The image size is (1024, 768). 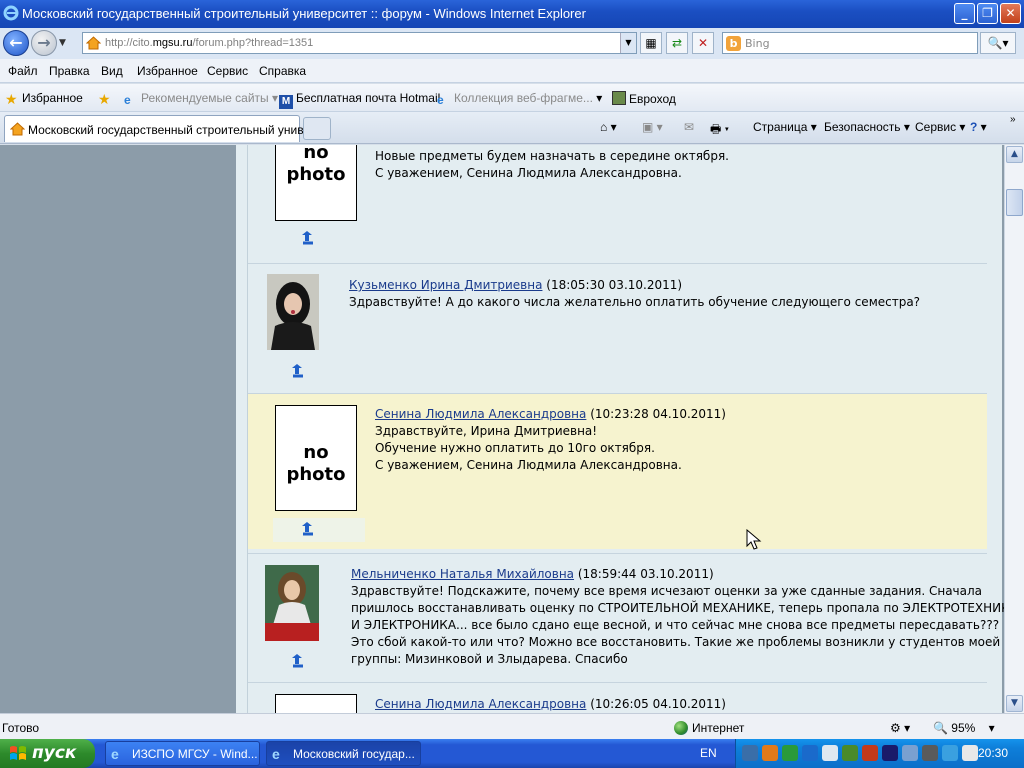 What do you see at coordinates (652, 127) in the screenshot?
I see `feeds-icon: ▣ ▾` at bounding box center [652, 127].